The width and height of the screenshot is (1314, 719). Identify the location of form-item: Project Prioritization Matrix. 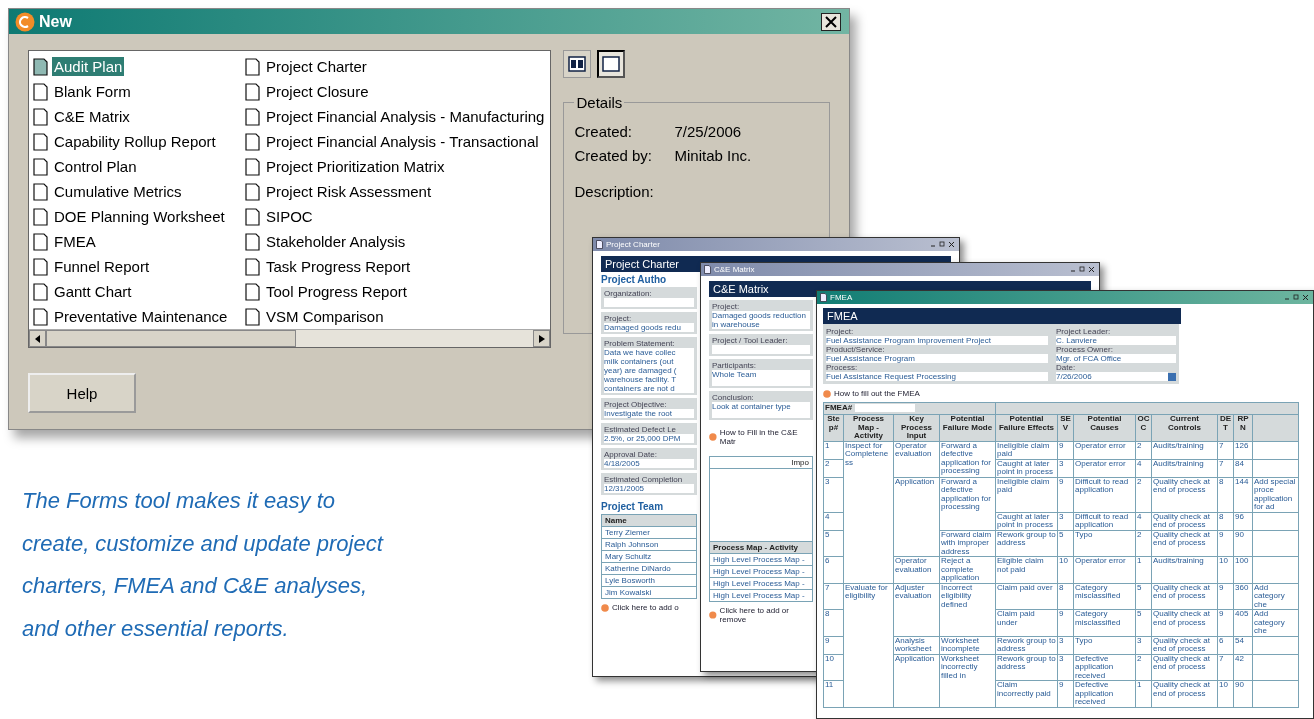
(396, 166).